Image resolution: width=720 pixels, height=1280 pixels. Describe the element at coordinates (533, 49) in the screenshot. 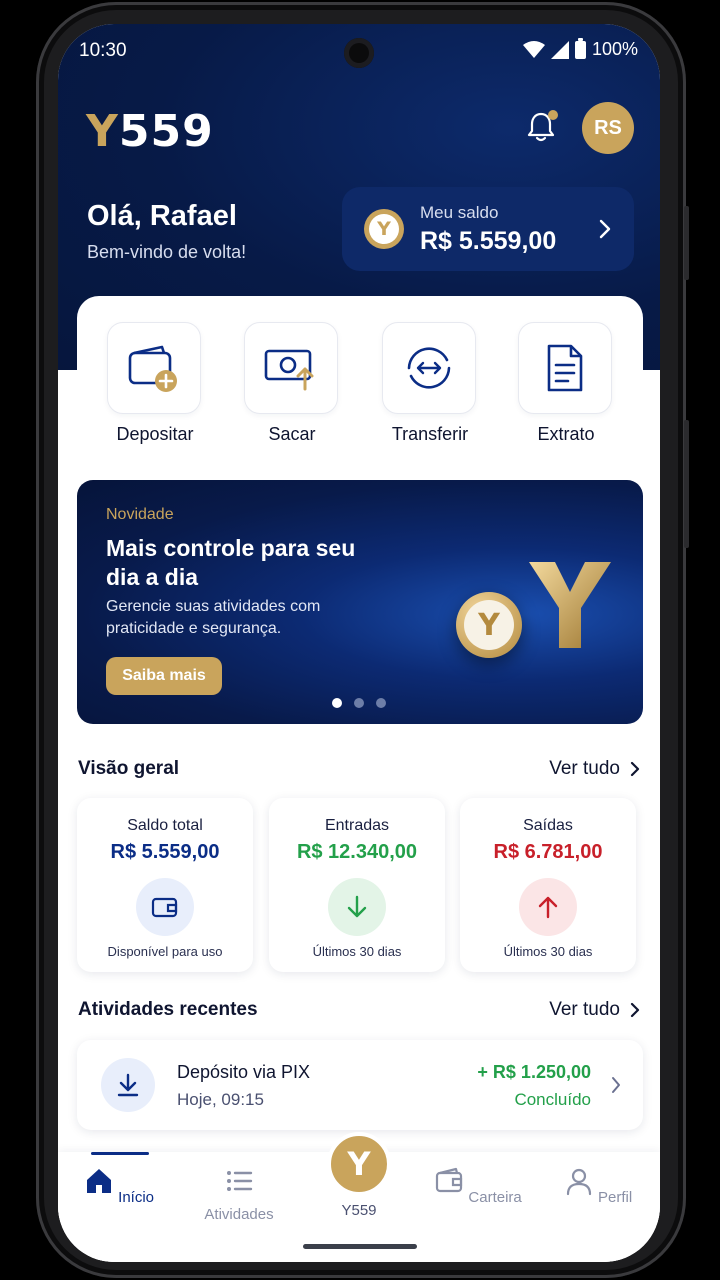

I see `wifi-icon` at that location.